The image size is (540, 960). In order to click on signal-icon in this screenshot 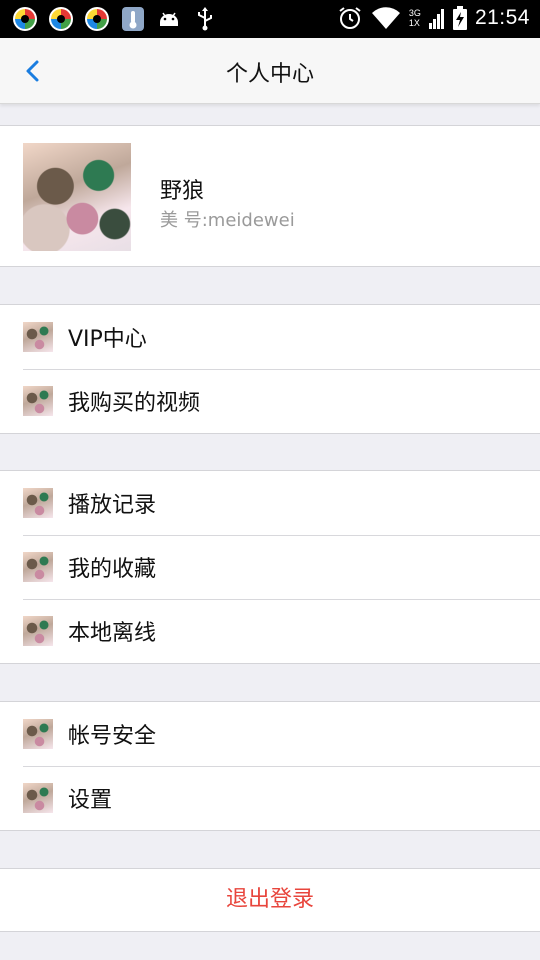, I will do `click(436, 19)`.